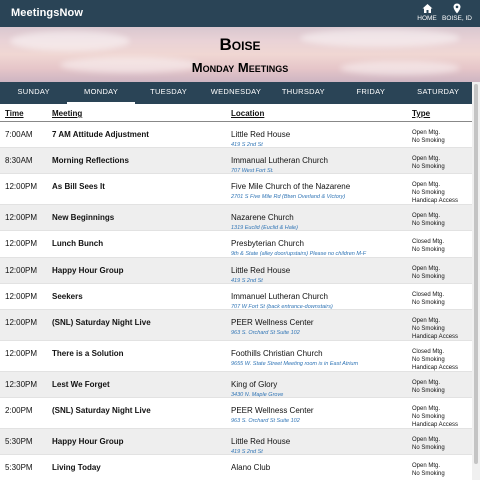 This screenshot has height=480, width=480. What do you see at coordinates (67, 296) in the screenshot?
I see `meeting-name: Seekers` at bounding box center [67, 296].